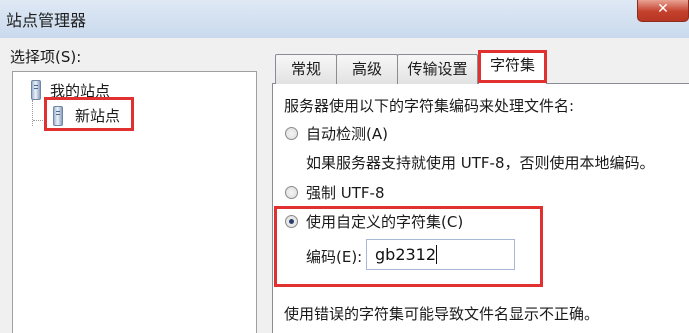 This screenshot has height=333, width=689. I want to click on tab-advanced: 高级, so click(367, 69).